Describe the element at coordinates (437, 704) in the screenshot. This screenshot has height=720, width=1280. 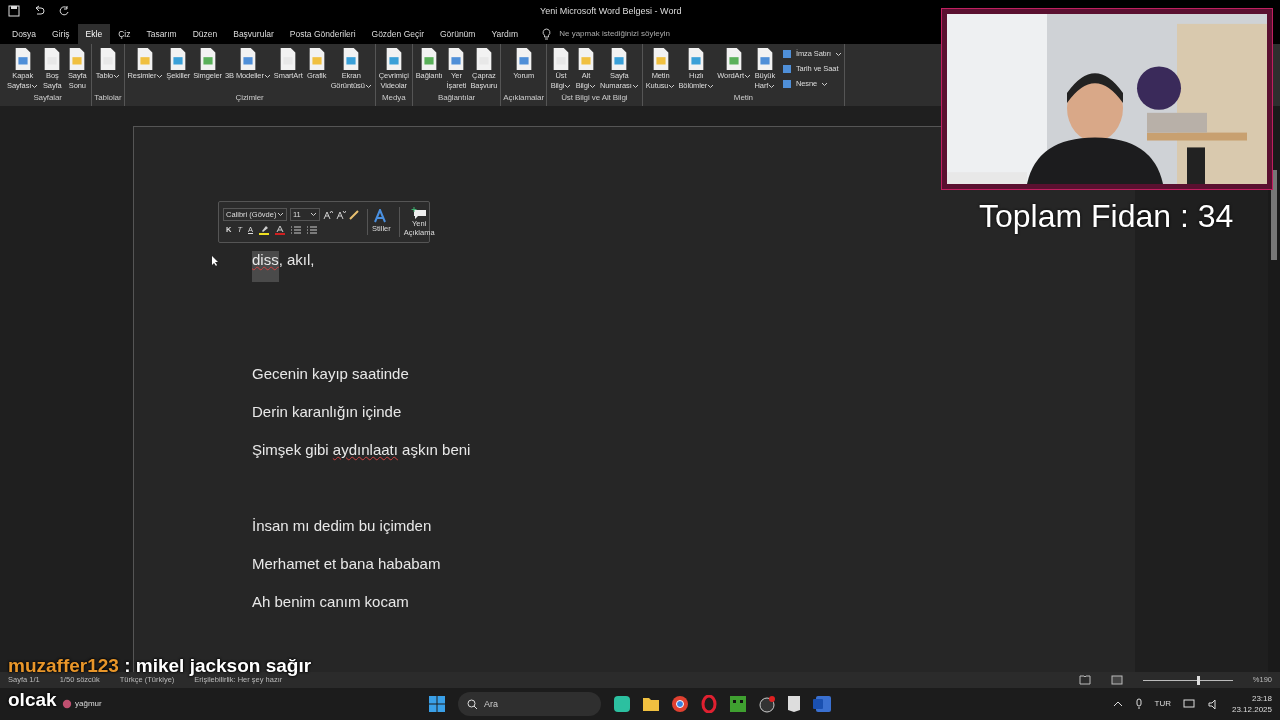
I see `start-icon` at that location.